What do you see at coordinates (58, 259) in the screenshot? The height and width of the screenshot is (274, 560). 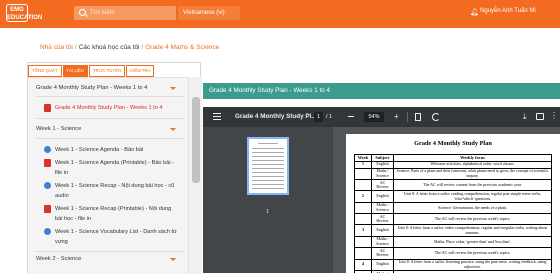 I see `section-header: Week 2 - Science` at bounding box center [58, 259].